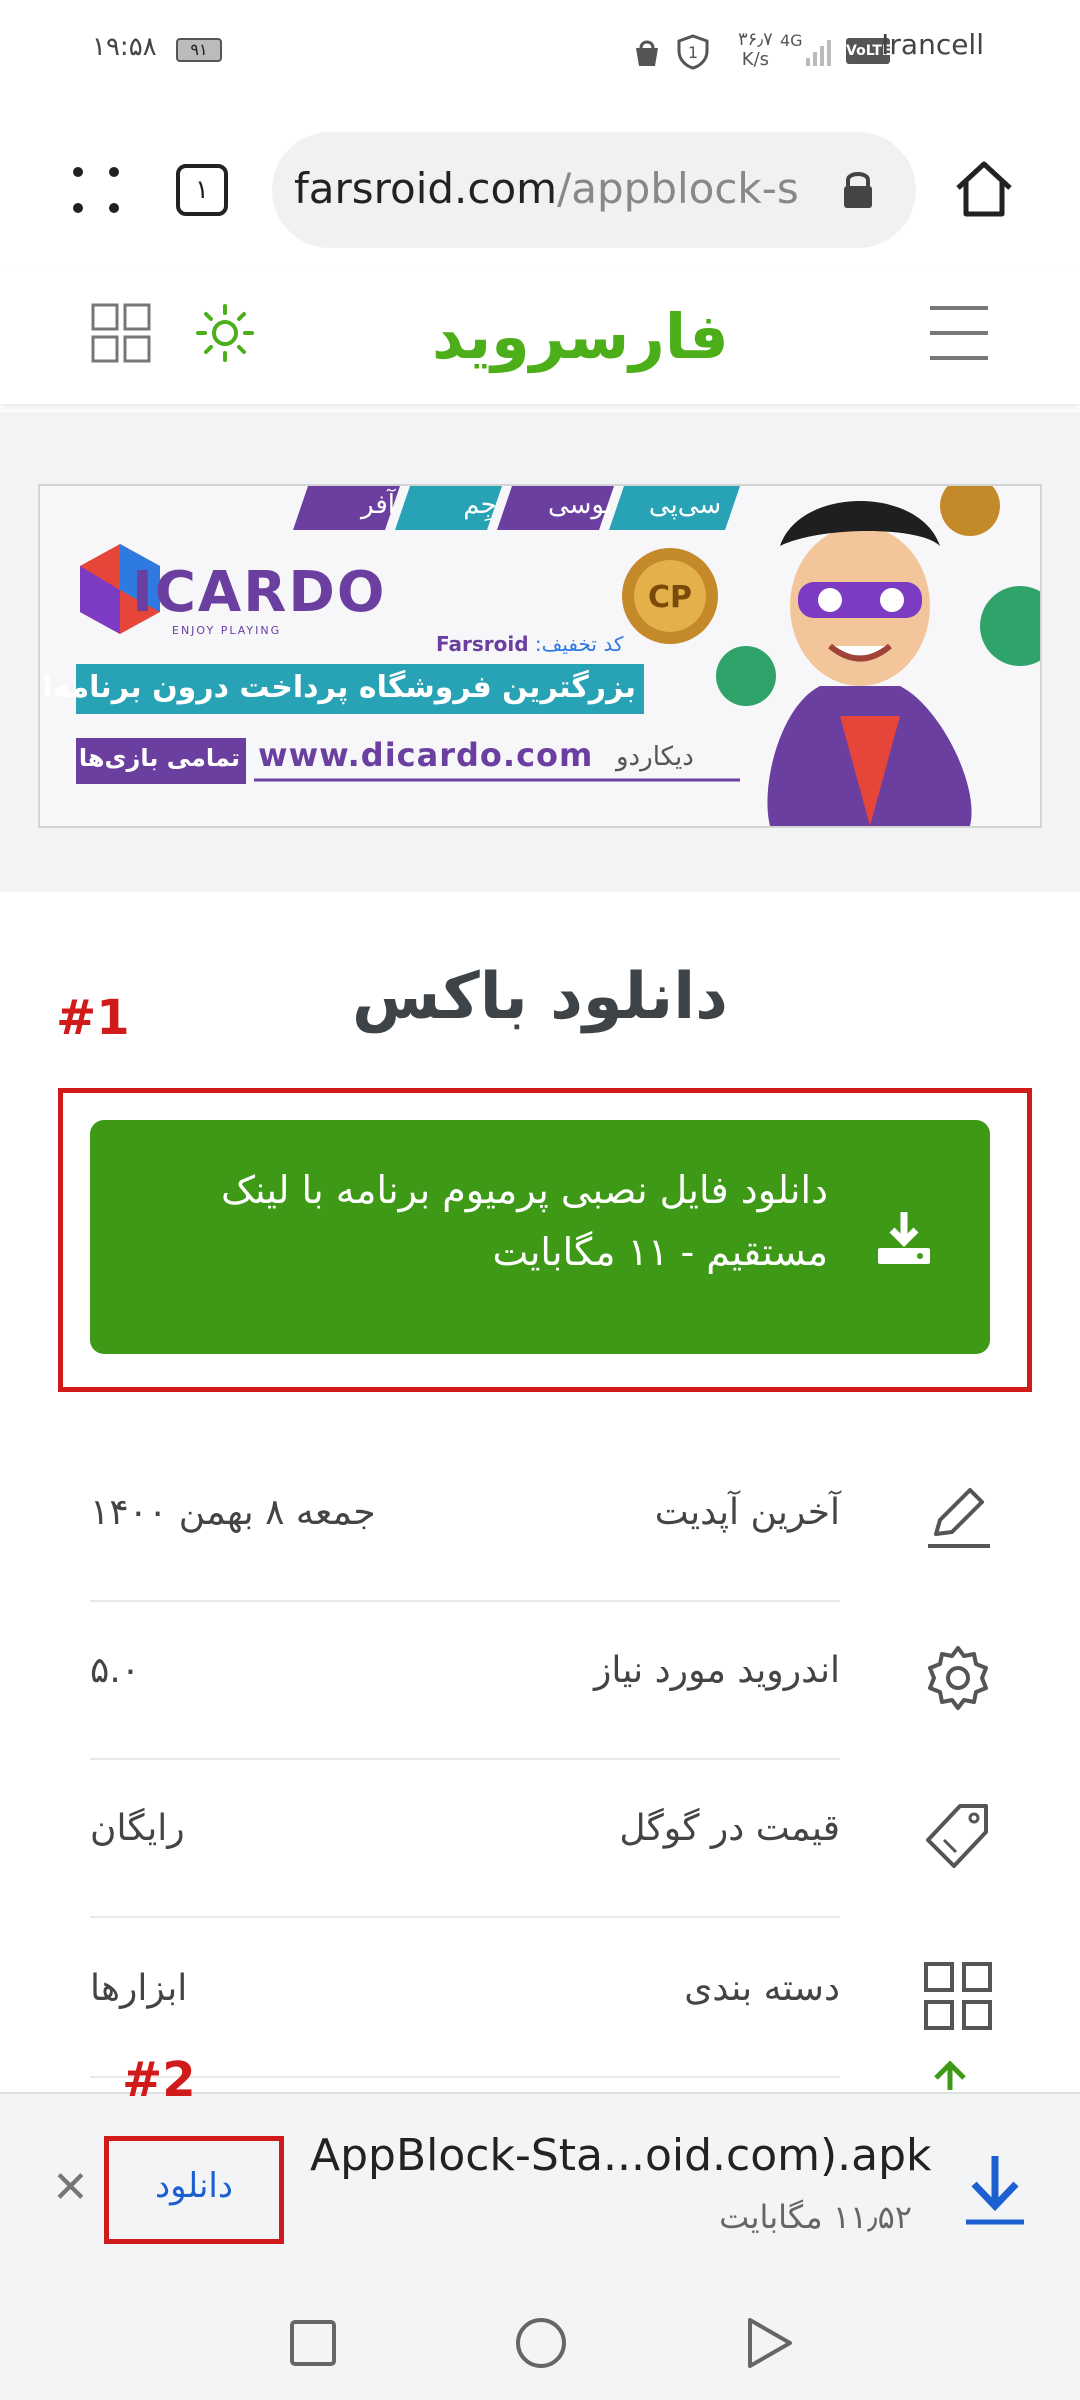 This screenshot has width=1080, height=2400. Describe the element at coordinates (769, 2343) in the screenshot. I see `back-icon` at that location.